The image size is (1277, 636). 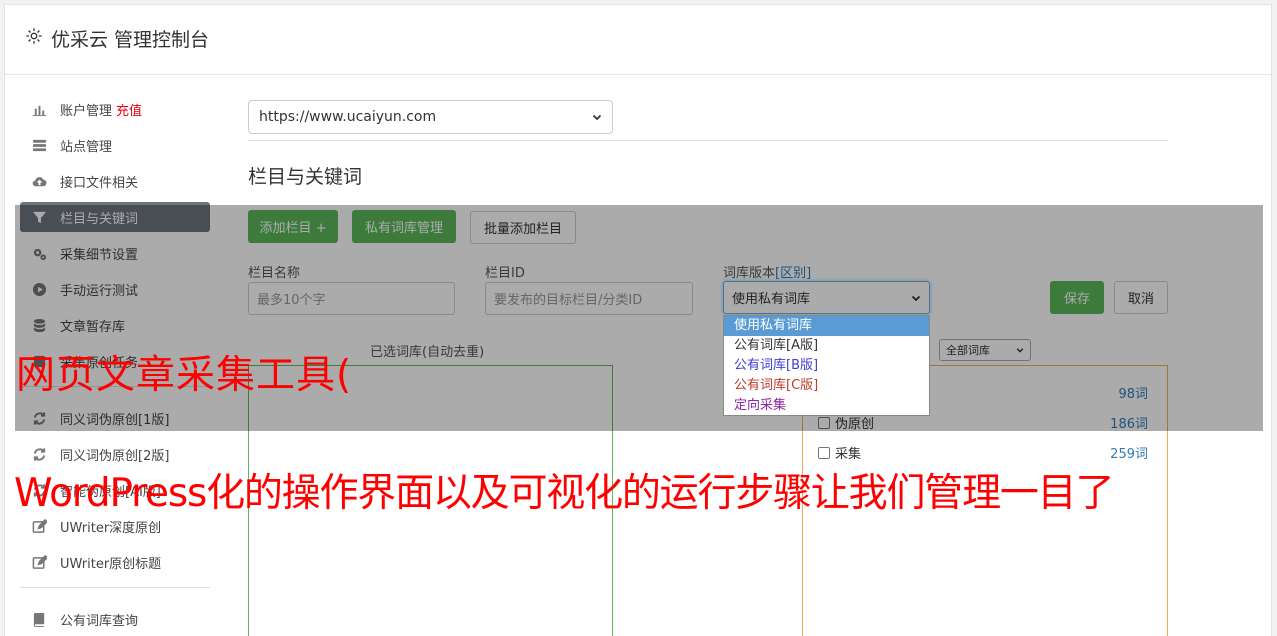 What do you see at coordinates (86, 147) in the screenshot?
I see `sidebar-item-label: 站点管理` at bounding box center [86, 147].